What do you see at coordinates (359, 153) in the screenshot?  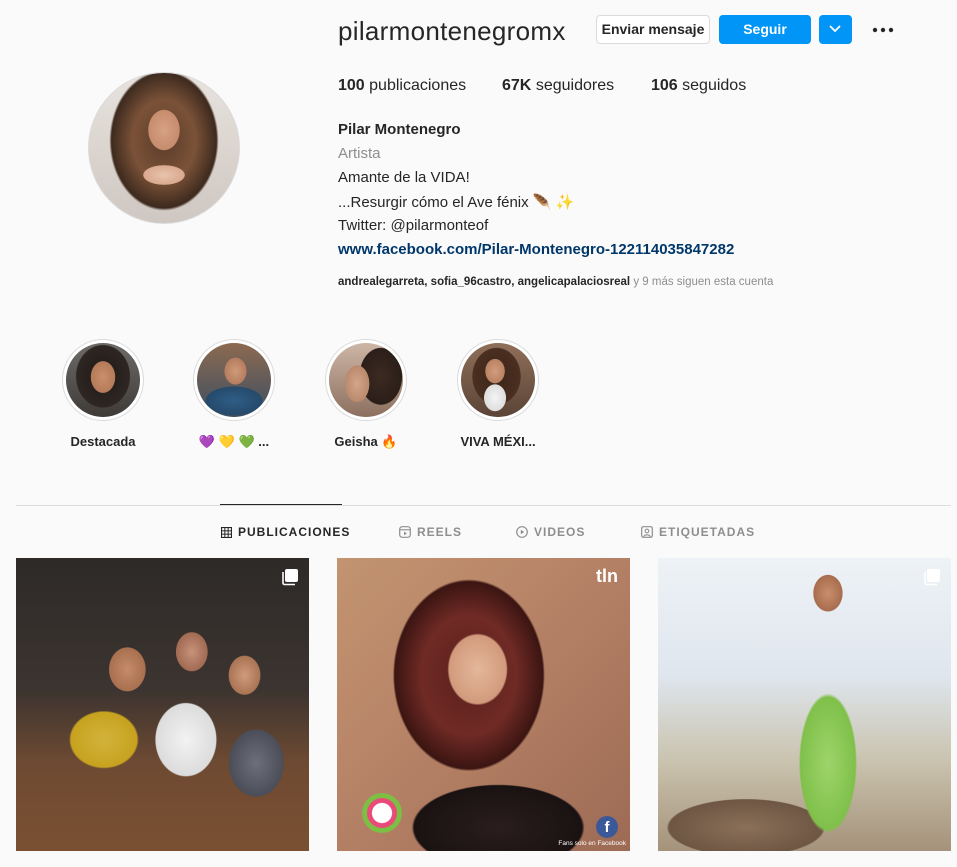 I see `category-label: Artista` at bounding box center [359, 153].